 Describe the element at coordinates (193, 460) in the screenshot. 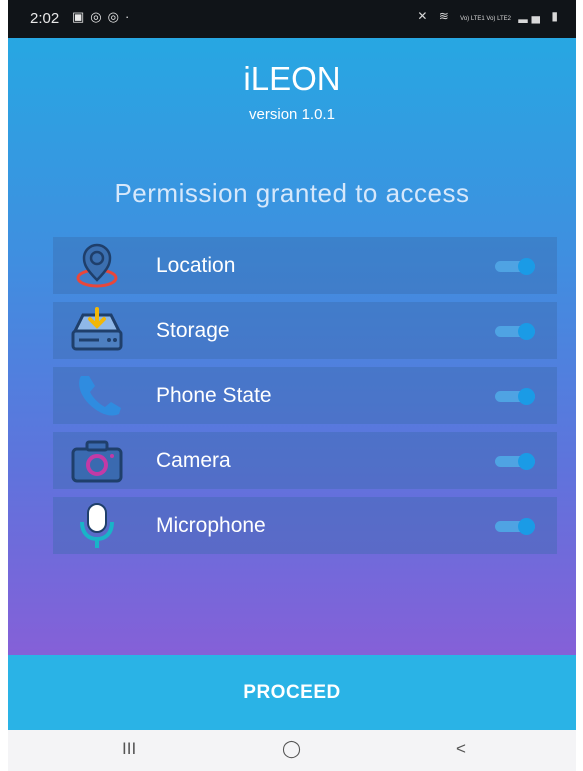

I see `permission-label-camera: Camera` at that location.